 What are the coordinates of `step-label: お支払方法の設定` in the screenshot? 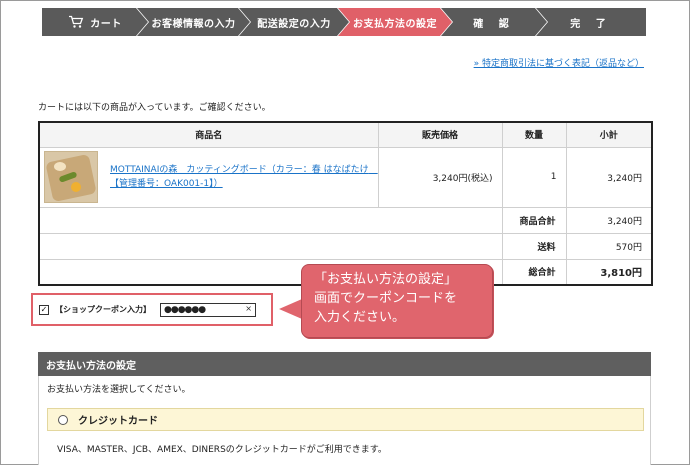 It's located at (395, 24).